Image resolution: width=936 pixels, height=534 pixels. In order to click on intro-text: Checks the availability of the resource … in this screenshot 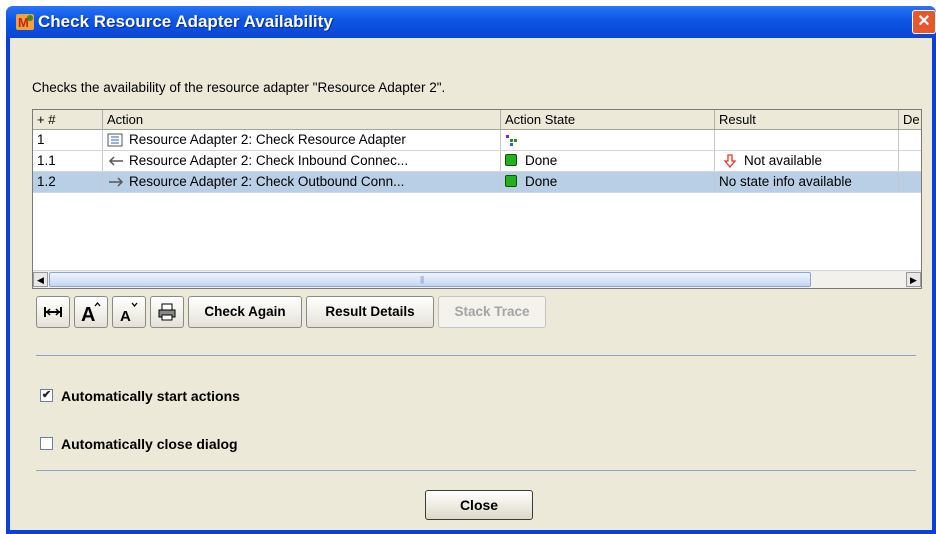, I will do `click(239, 87)`.